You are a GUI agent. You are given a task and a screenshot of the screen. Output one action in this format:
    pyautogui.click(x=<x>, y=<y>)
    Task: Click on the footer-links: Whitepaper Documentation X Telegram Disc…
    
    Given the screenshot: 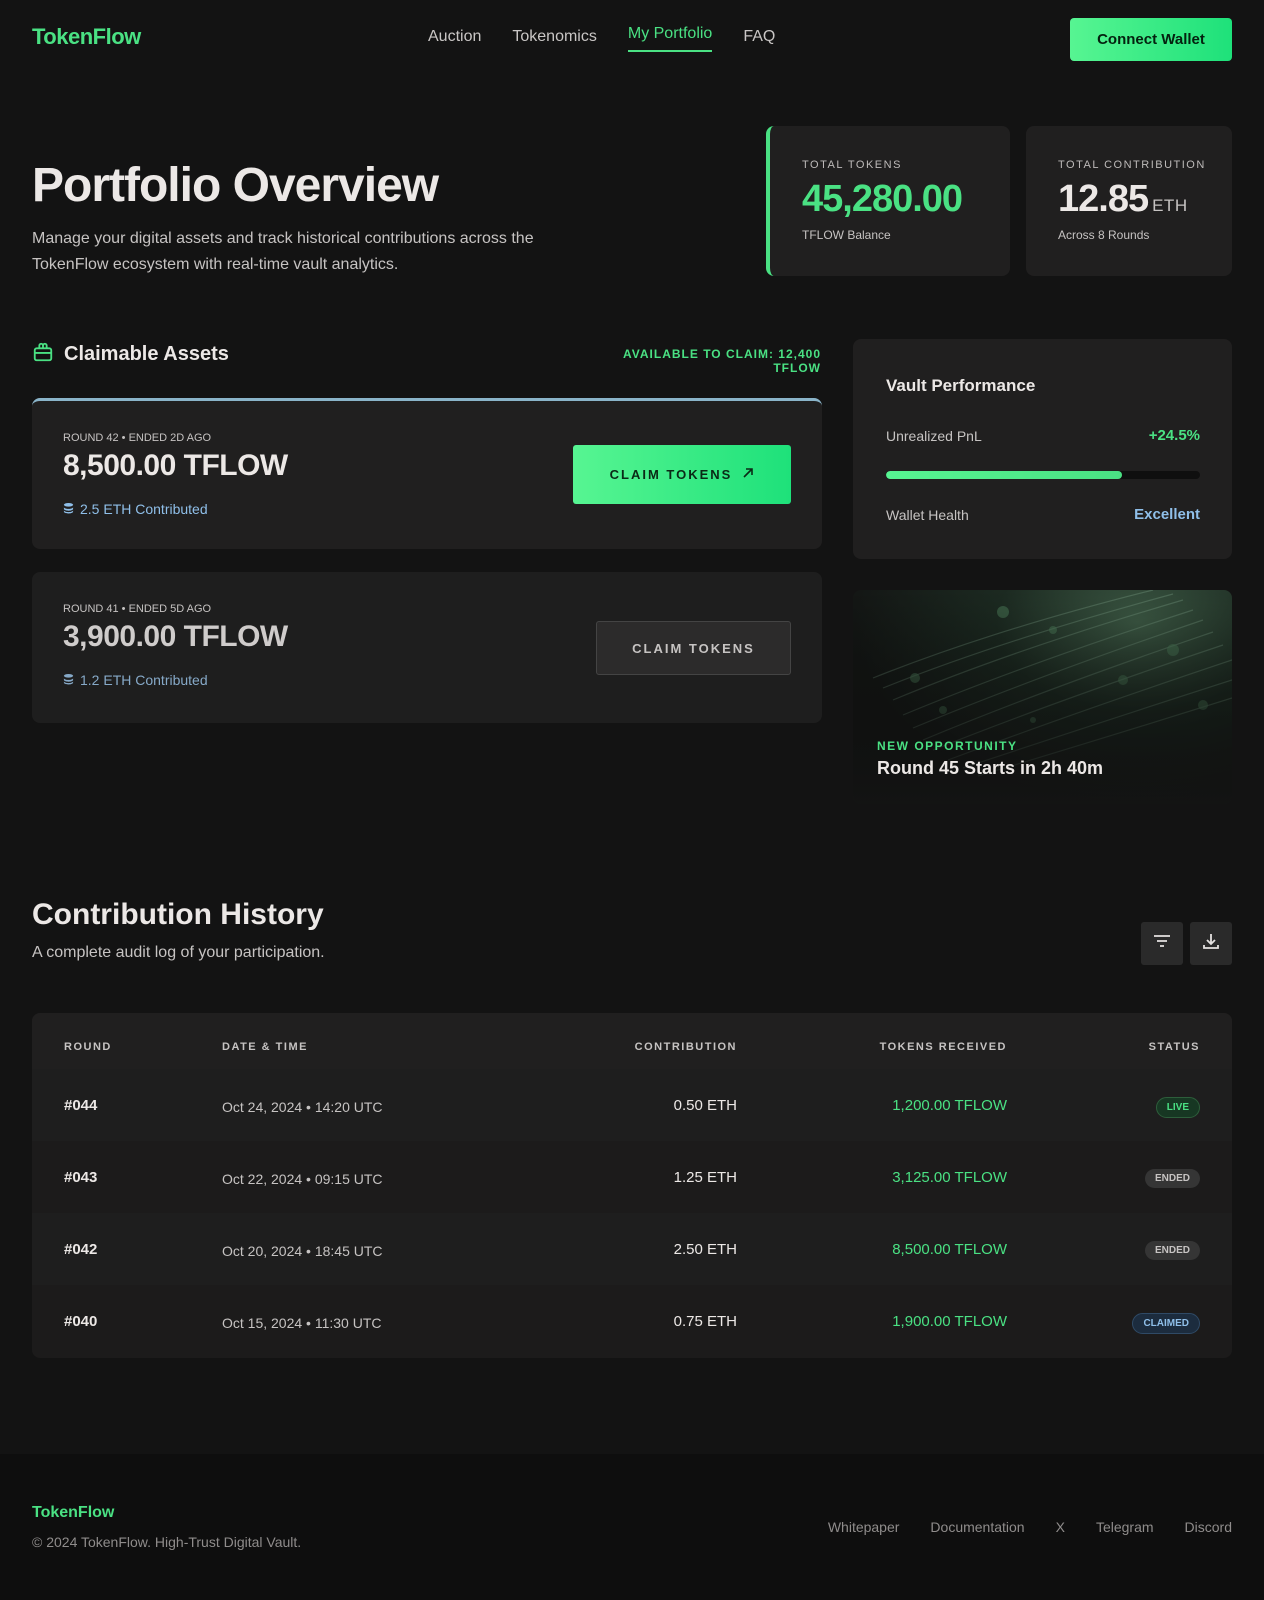 What is the action you would take?
    pyautogui.click(x=1030, y=1527)
    